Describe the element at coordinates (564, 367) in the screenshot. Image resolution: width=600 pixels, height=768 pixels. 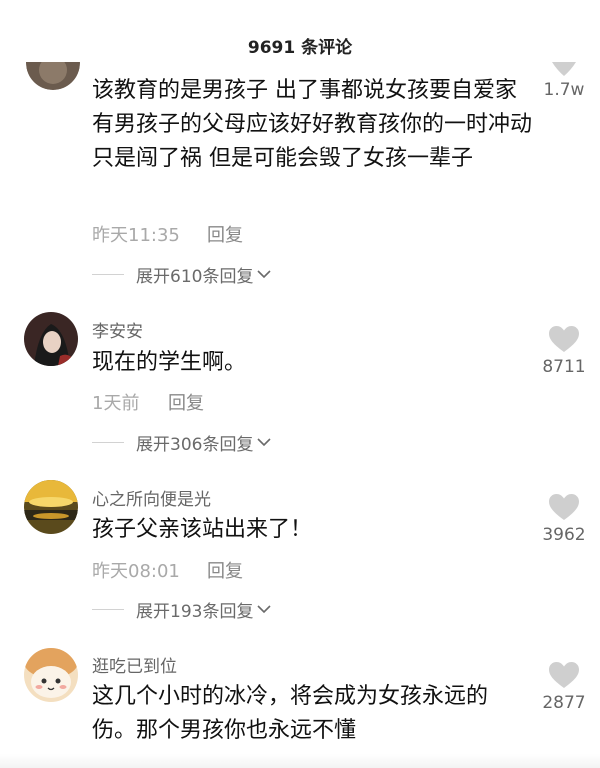
I see `like-count: 8711` at that location.